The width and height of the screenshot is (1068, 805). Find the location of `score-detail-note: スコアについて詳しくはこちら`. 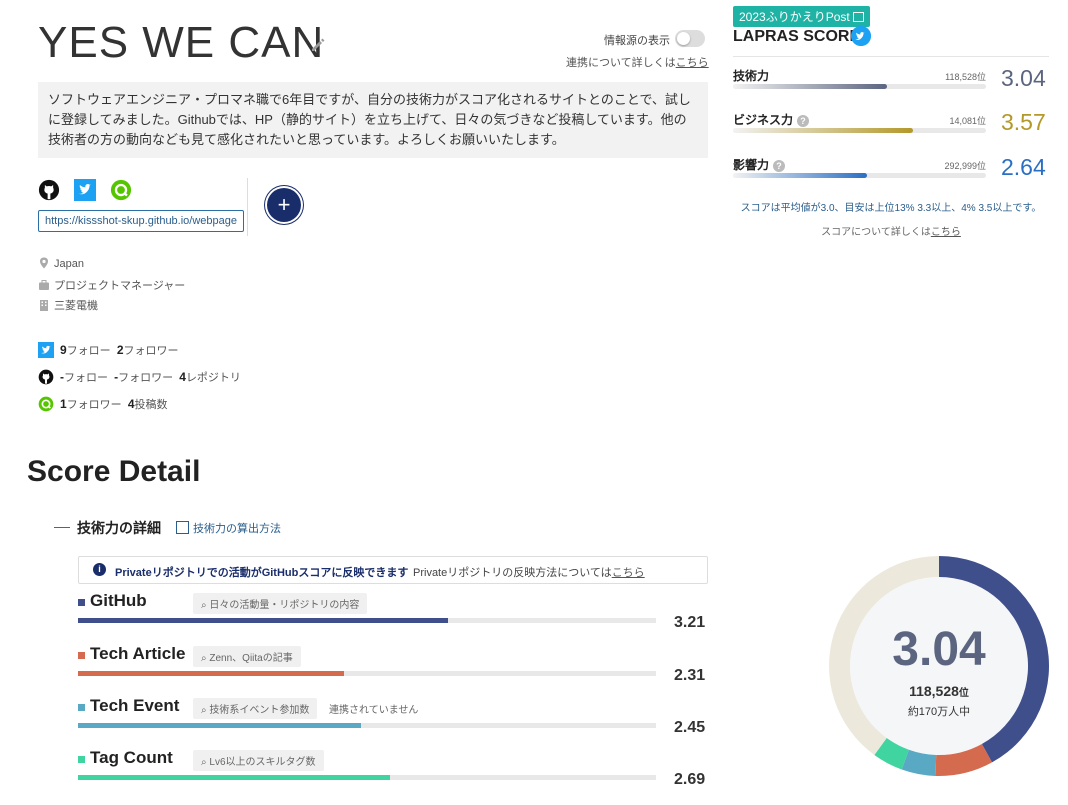

score-detail-note: スコアについて詳しくはこちら is located at coordinates (891, 230).